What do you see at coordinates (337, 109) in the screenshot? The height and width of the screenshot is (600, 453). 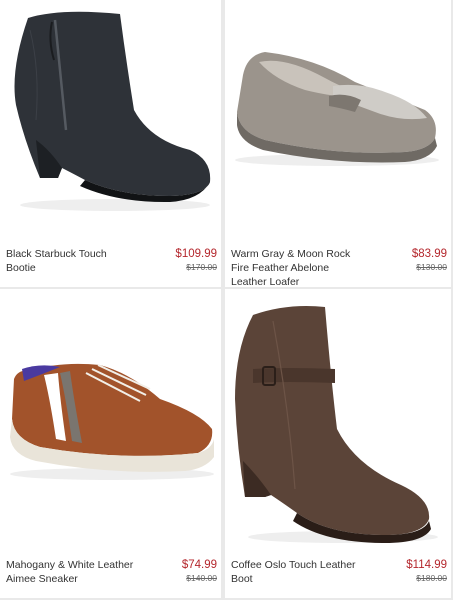 I see `gray-leather-loafer-icon` at bounding box center [337, 109].